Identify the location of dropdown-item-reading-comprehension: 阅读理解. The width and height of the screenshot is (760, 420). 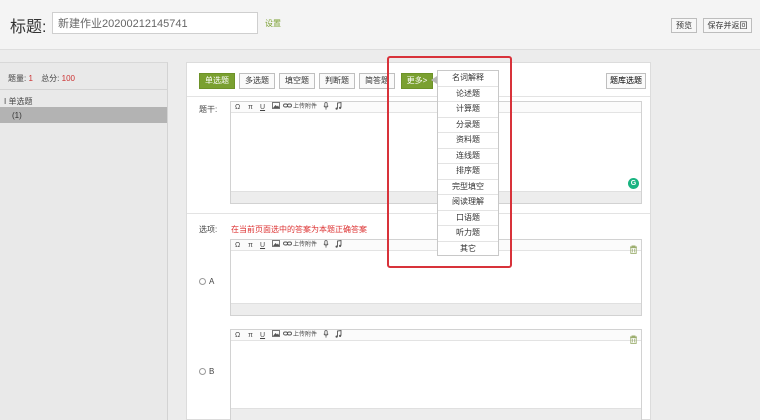
(468, 203).